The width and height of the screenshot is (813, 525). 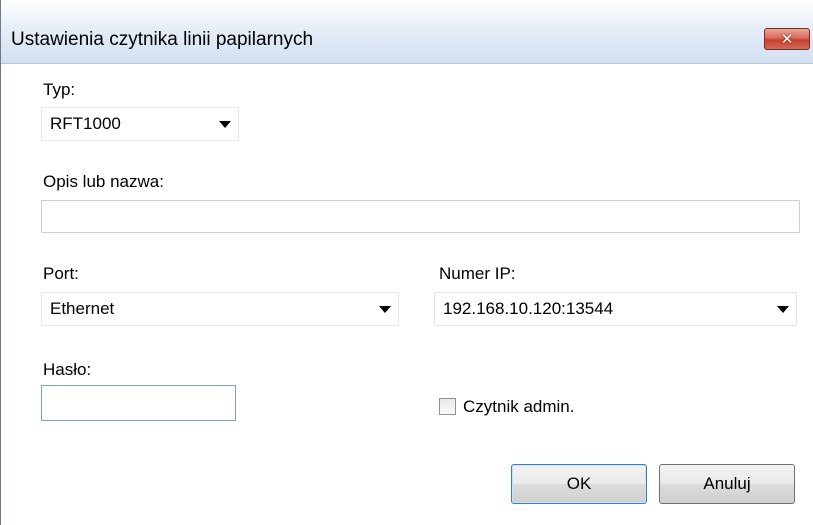 What do you see at coordinates (477, 273) in the screenshot?
I see `ip-label: Numer IP:` at bounding box center [477, 273].